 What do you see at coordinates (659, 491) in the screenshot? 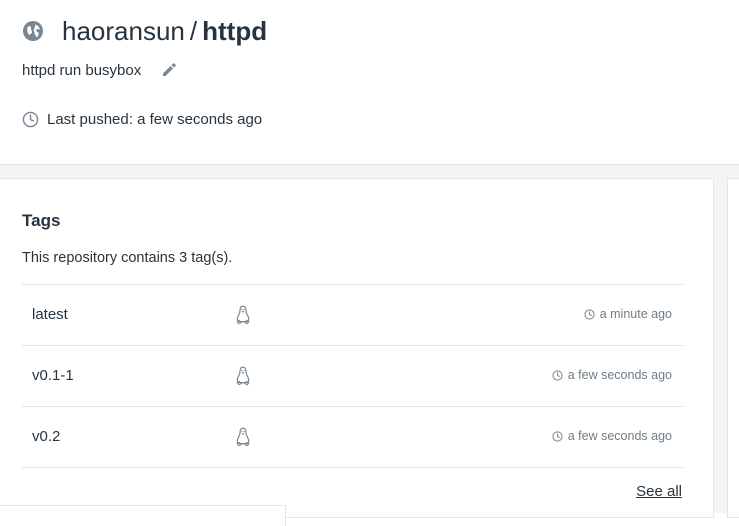
I see `see-all-link: See all` at bounding box center [659, 491].